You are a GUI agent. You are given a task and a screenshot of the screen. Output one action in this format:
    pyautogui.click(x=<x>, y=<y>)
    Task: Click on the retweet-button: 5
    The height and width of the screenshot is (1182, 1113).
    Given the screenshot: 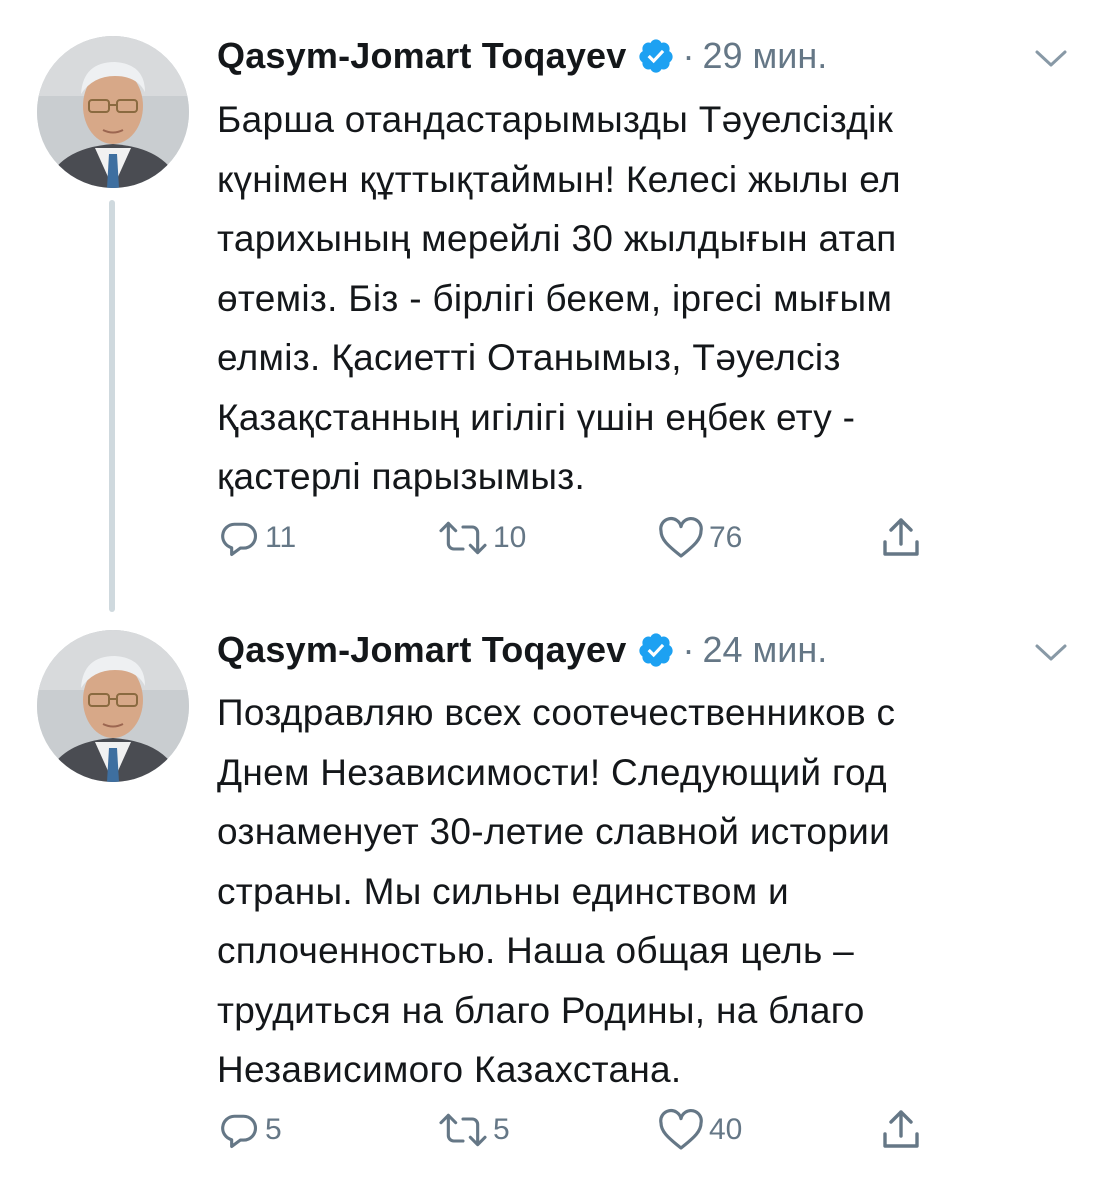 What is the action you would take?
    pyautogui.click(x=473, y=1130)
    